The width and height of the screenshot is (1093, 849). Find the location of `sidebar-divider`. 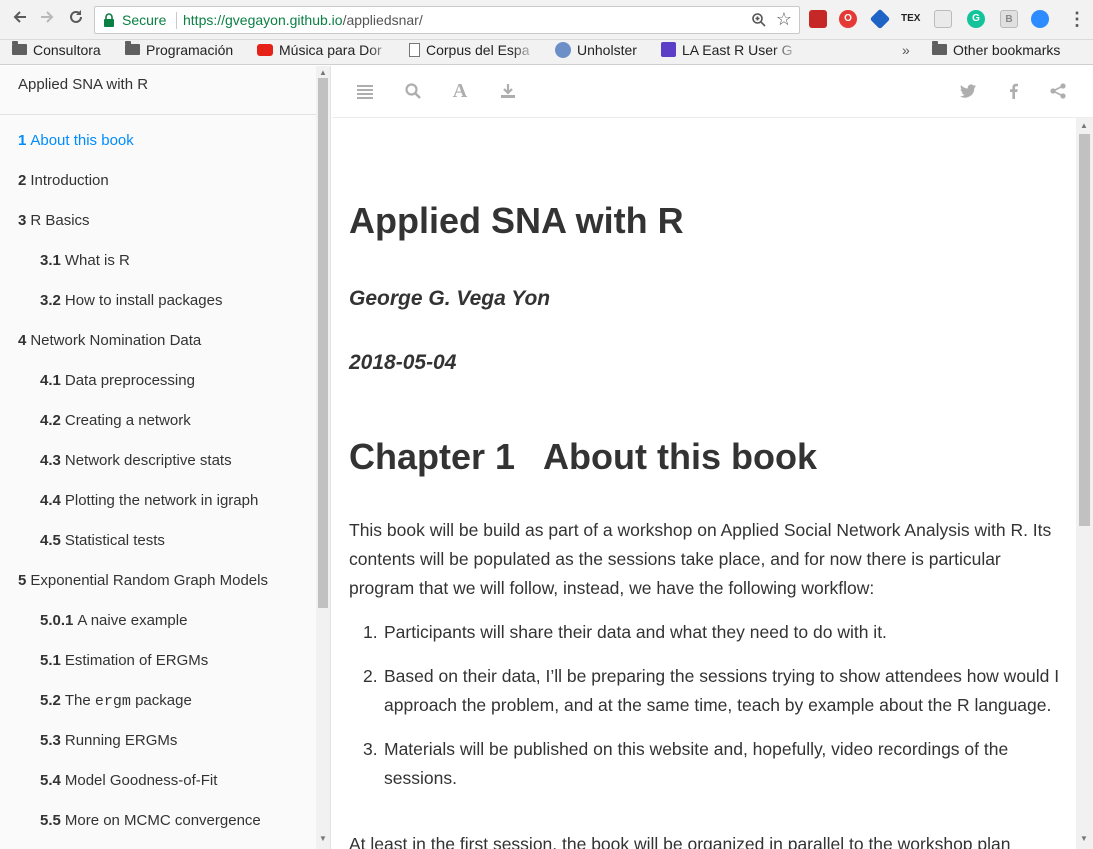

sidebar-divider is located at coordinates (158, 114).